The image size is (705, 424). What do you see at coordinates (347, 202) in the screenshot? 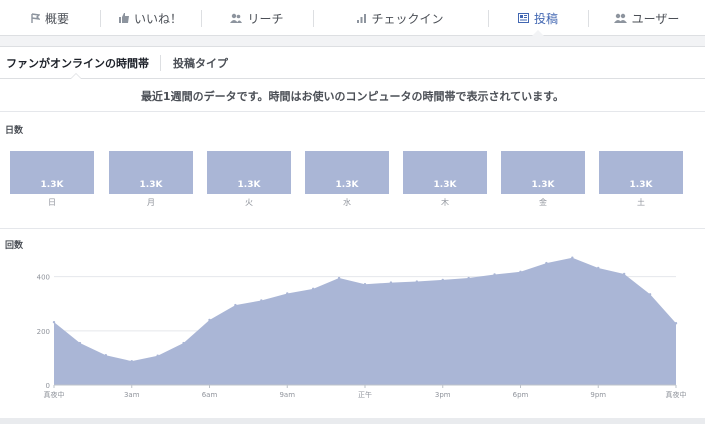
I see `day-label-wednesday: 水` at bounding box center [347, 202].